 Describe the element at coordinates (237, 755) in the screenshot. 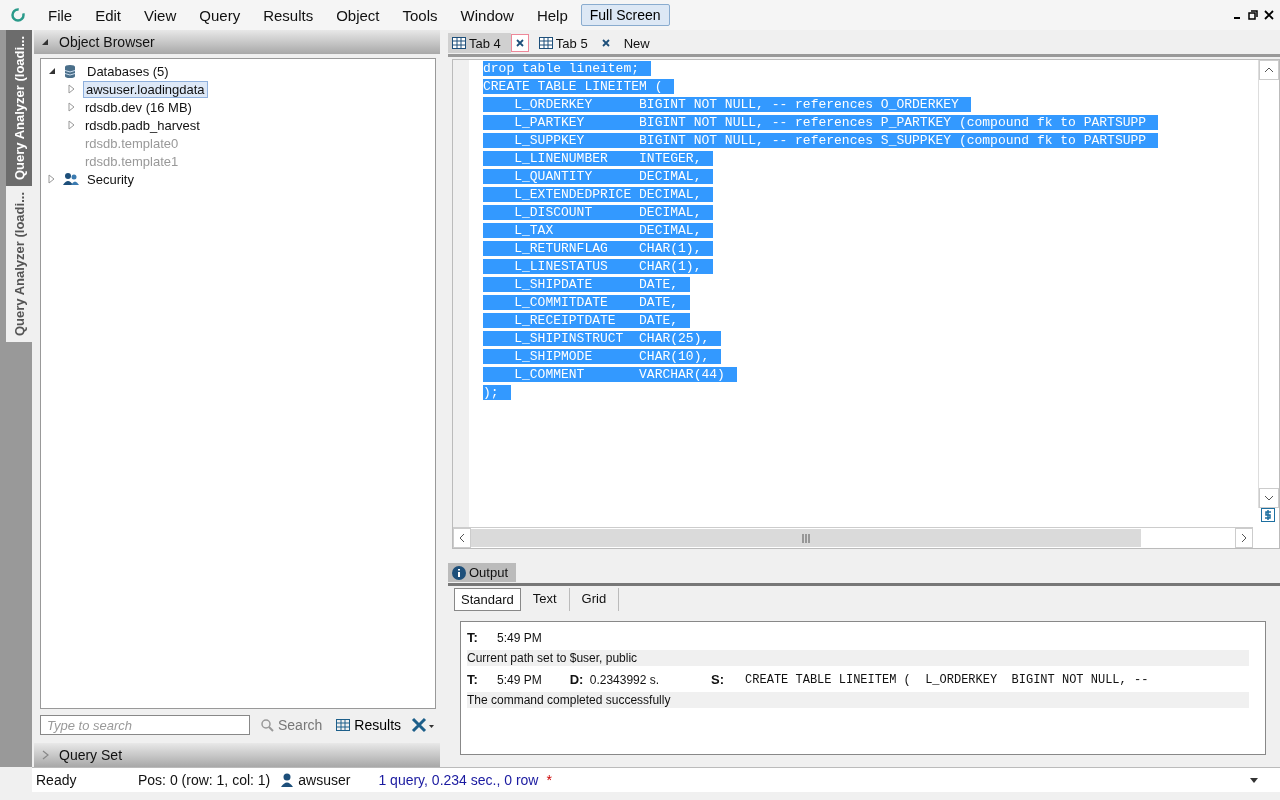

I see `panel-header: Query Set` at that location.